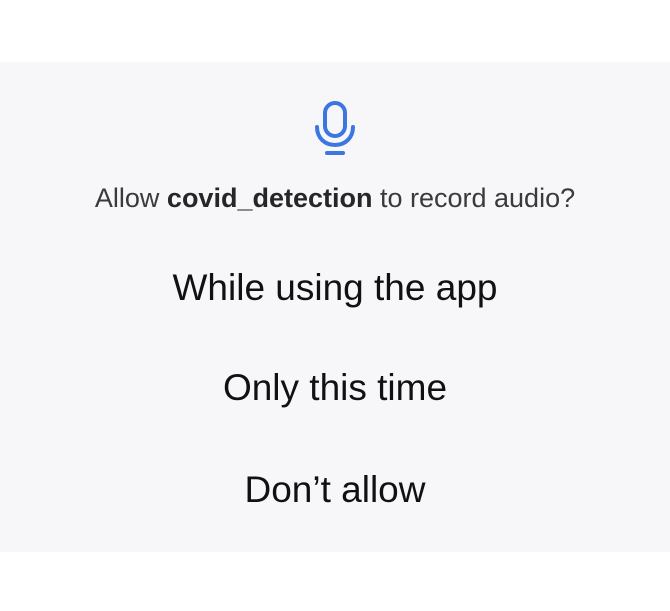  I want to click on microphone-icon, so click(335, 129).